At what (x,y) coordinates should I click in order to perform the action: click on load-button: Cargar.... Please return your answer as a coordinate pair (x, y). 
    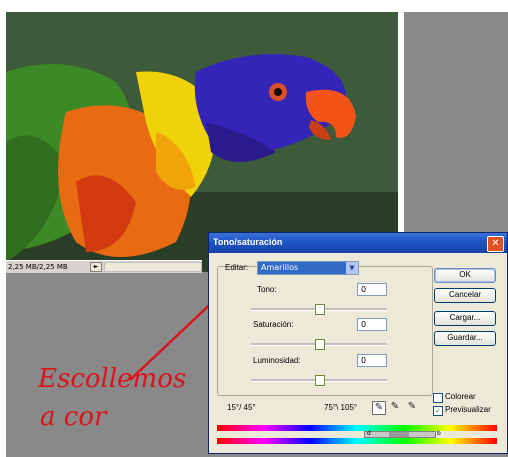
    Looking at the image, I should click on (465, 318).